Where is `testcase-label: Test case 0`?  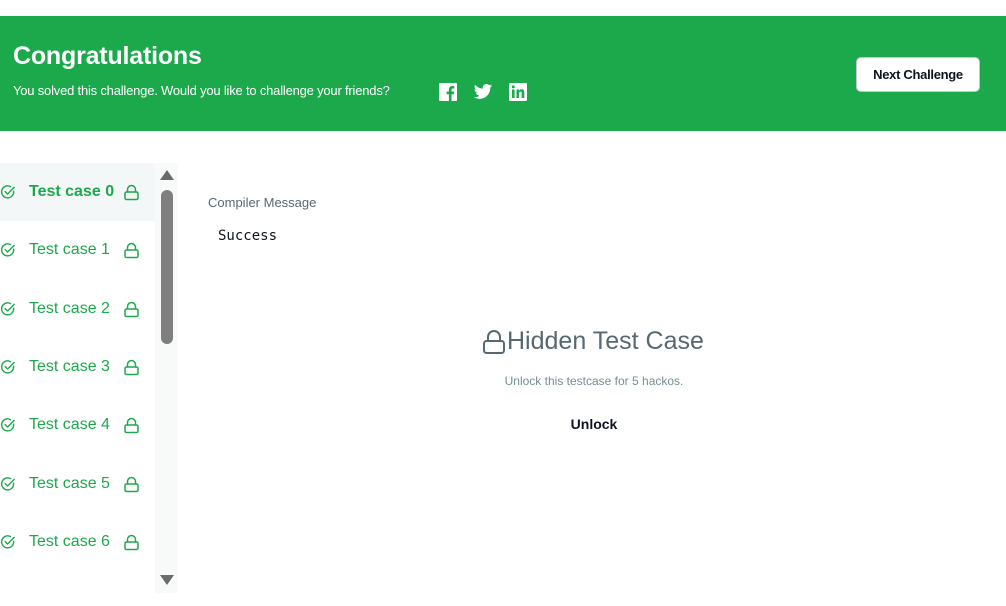
testcase-label: Test case 0 is located at coordinates (72, 191).